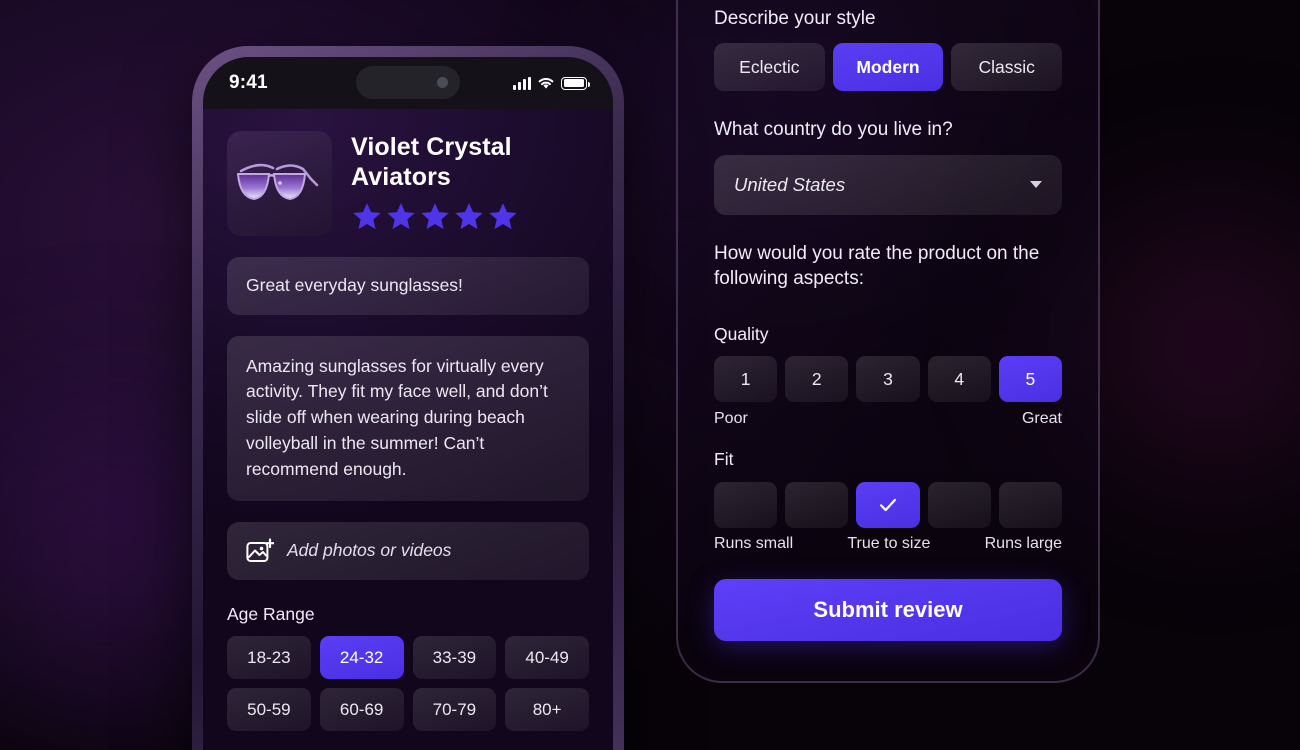 The image size is (1300, 750). I want to click on country-select: United States, so click(888, 184).